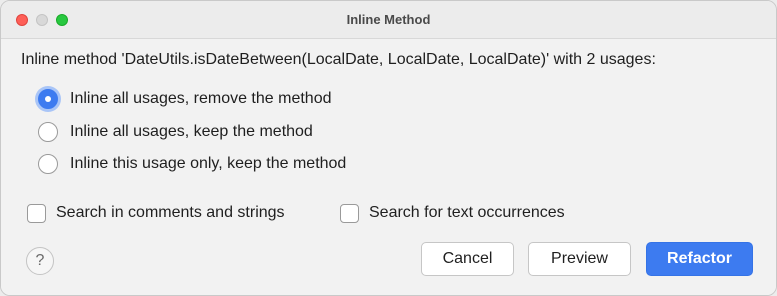 This screenshot has width=777, height=296. What do you see at coordinates (201, 98) in the screenshot?
I see `option-label: Inline all usages, remove the method` at bounding box center [201, 98].